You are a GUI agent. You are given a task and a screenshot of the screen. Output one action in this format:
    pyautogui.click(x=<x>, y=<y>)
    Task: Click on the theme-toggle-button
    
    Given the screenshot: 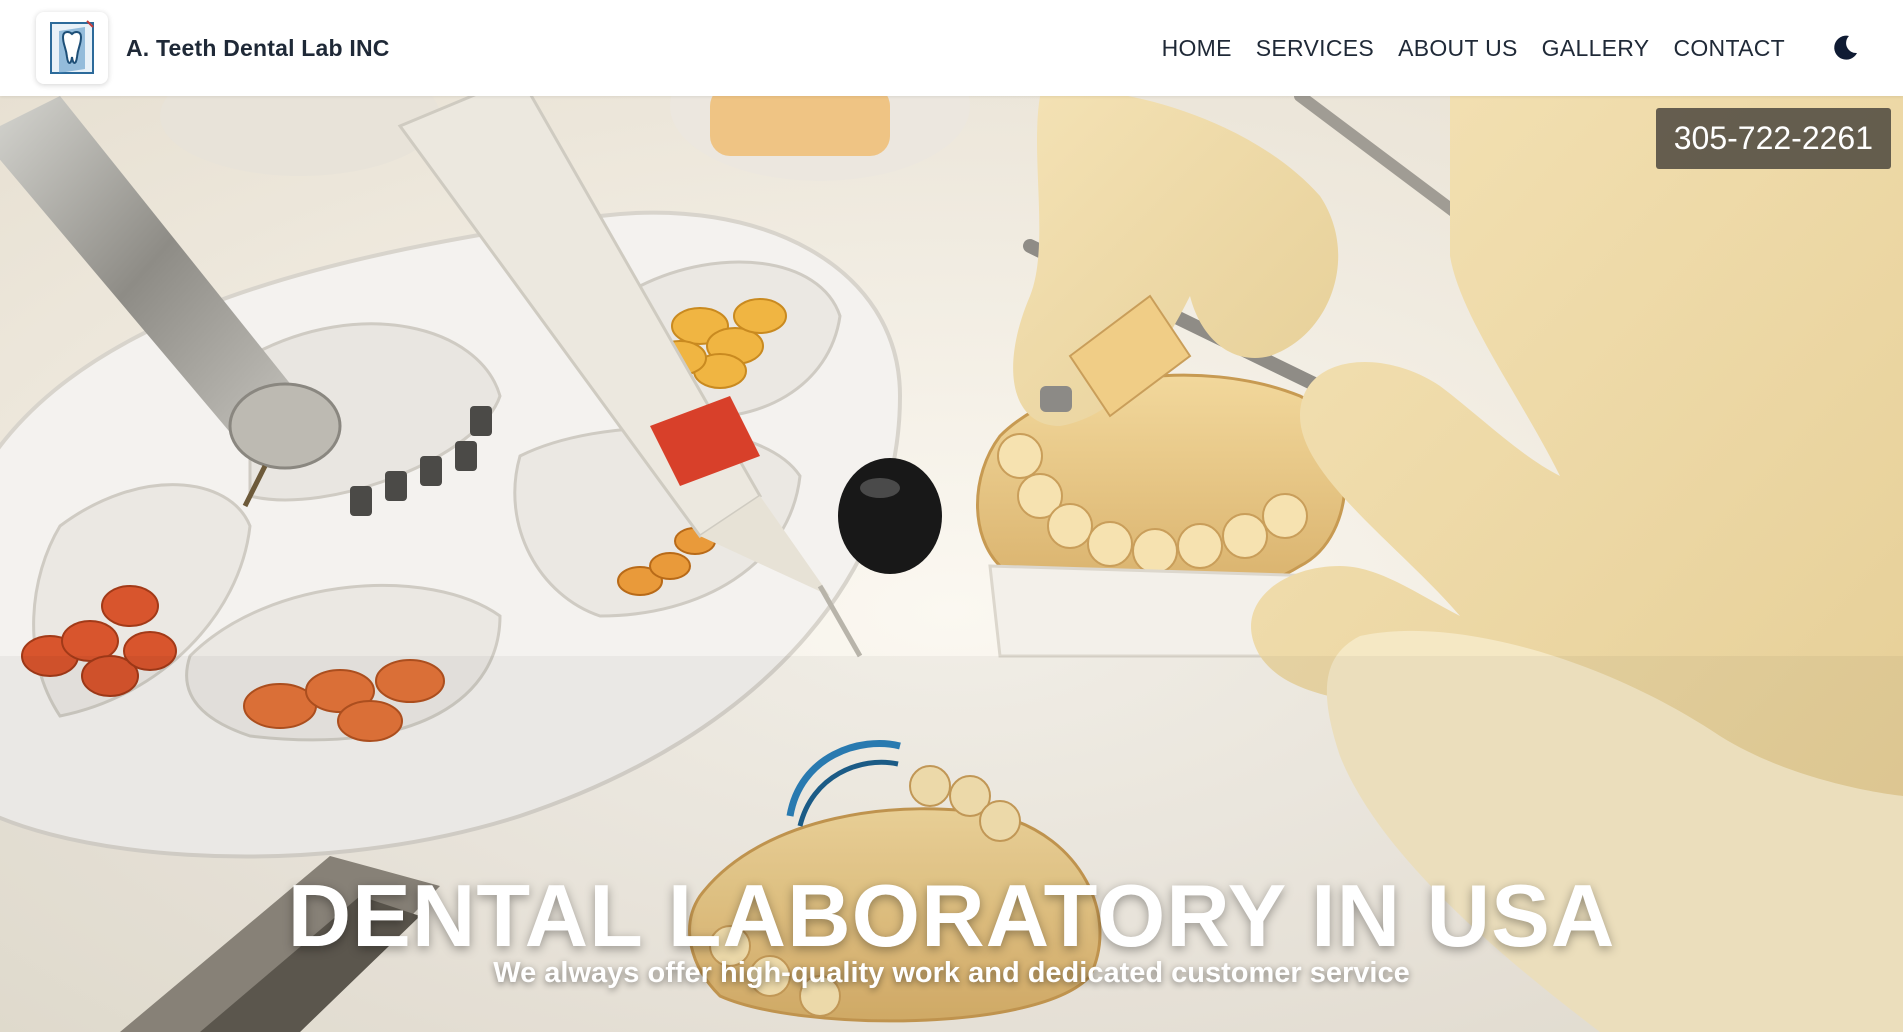 What is the action you would take?
    pyautogui.click(x=1845, y=48)
    